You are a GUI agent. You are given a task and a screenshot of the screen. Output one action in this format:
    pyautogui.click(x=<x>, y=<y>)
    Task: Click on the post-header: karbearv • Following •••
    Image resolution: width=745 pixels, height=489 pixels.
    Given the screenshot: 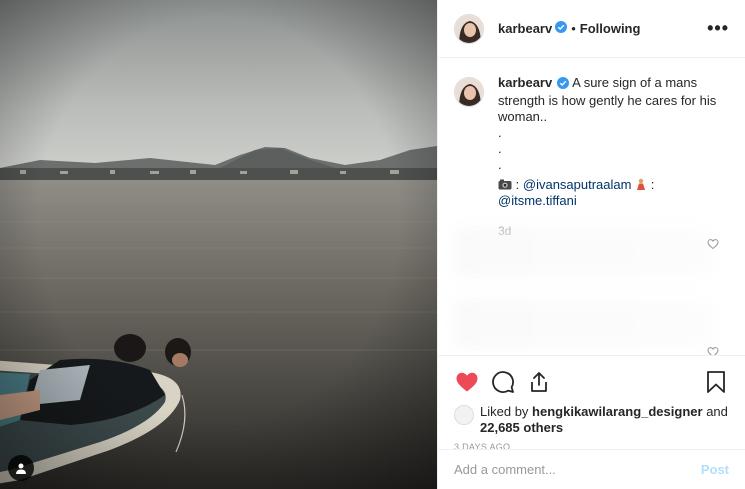 What is the action you would take?
    pyautogui.click(x=591, y=29)
    